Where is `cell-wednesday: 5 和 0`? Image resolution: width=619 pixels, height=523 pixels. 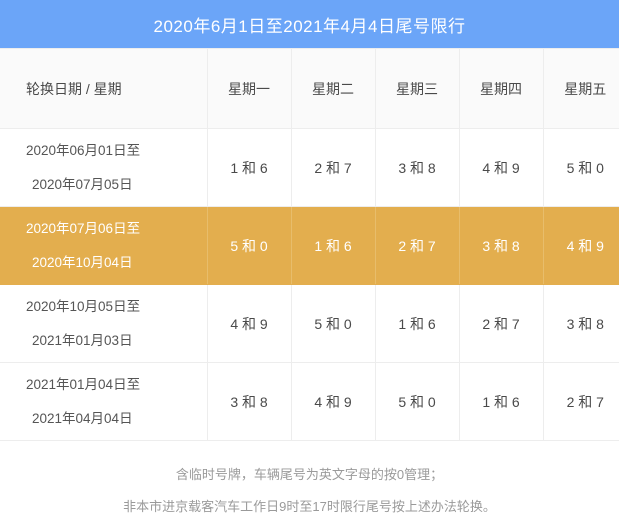 cell-wednesday: 5 和 0 is located at coordinates (417, 401).